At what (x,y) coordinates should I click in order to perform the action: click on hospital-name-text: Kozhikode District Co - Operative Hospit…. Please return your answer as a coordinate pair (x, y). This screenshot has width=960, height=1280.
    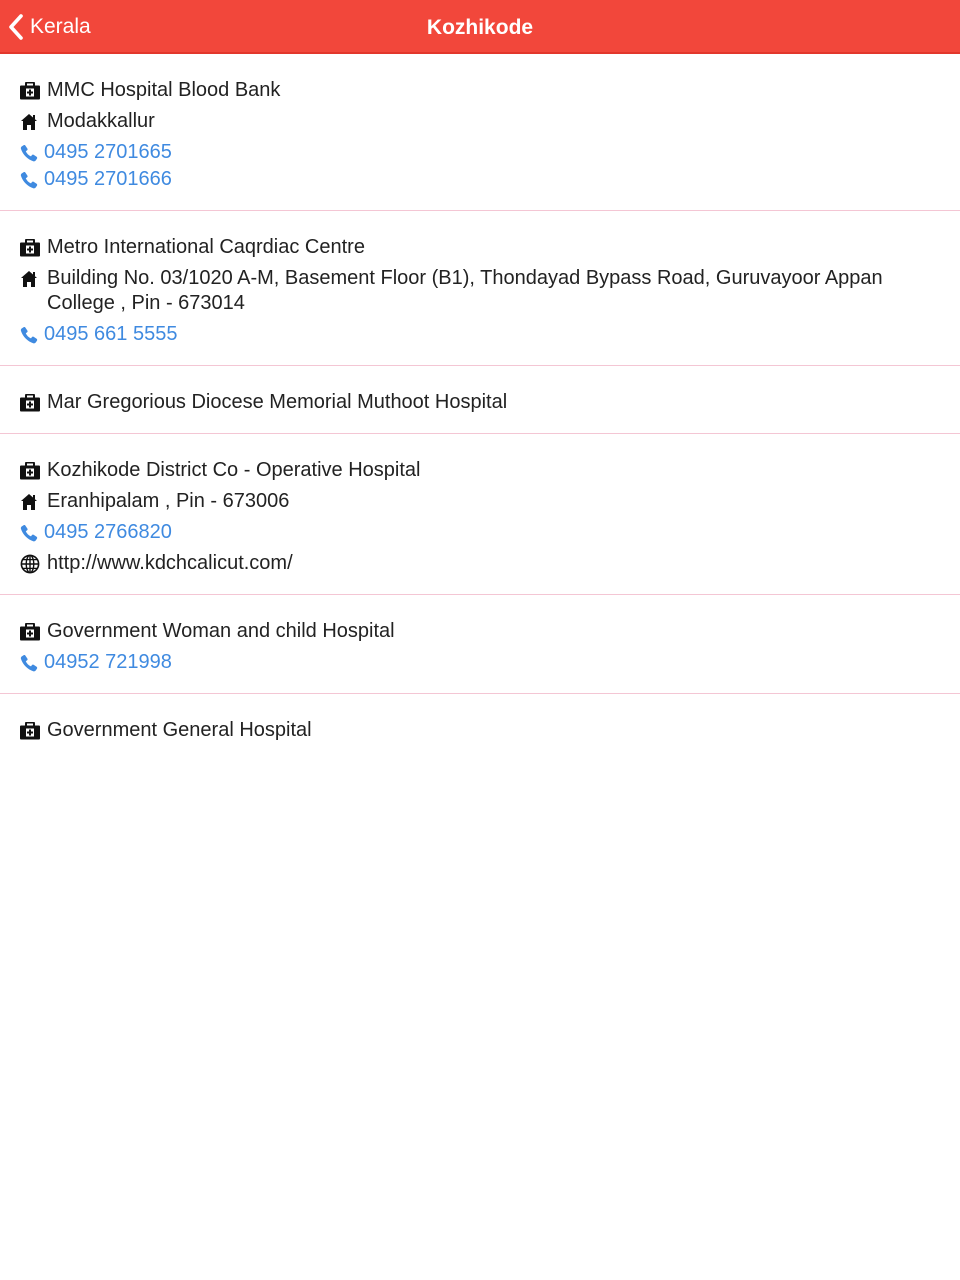
    Looking at the image, I should click on (234, 470).